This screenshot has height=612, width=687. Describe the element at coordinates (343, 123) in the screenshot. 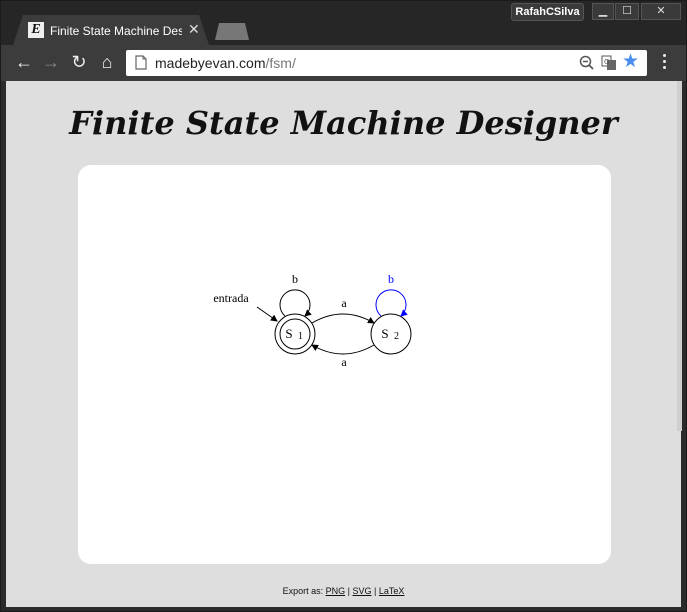

I see `page-title: Finite State Machine Designer` at that location.